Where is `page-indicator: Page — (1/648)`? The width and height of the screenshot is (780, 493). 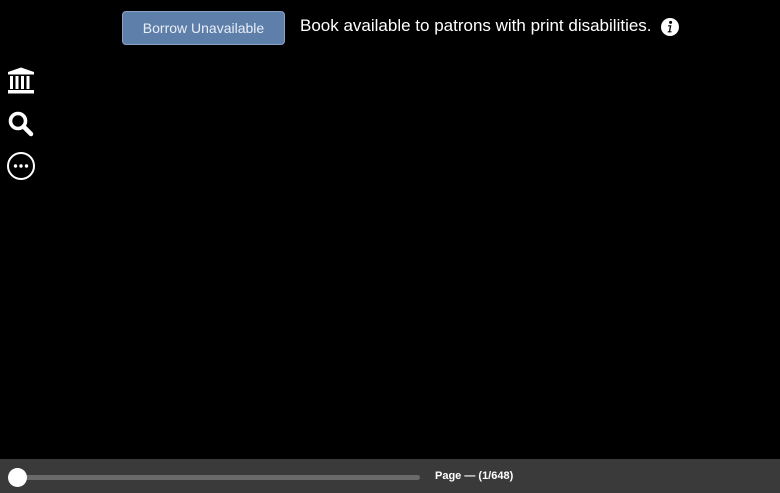 page-indicator: Page — (1/648) is located at coordinates (474, 476).